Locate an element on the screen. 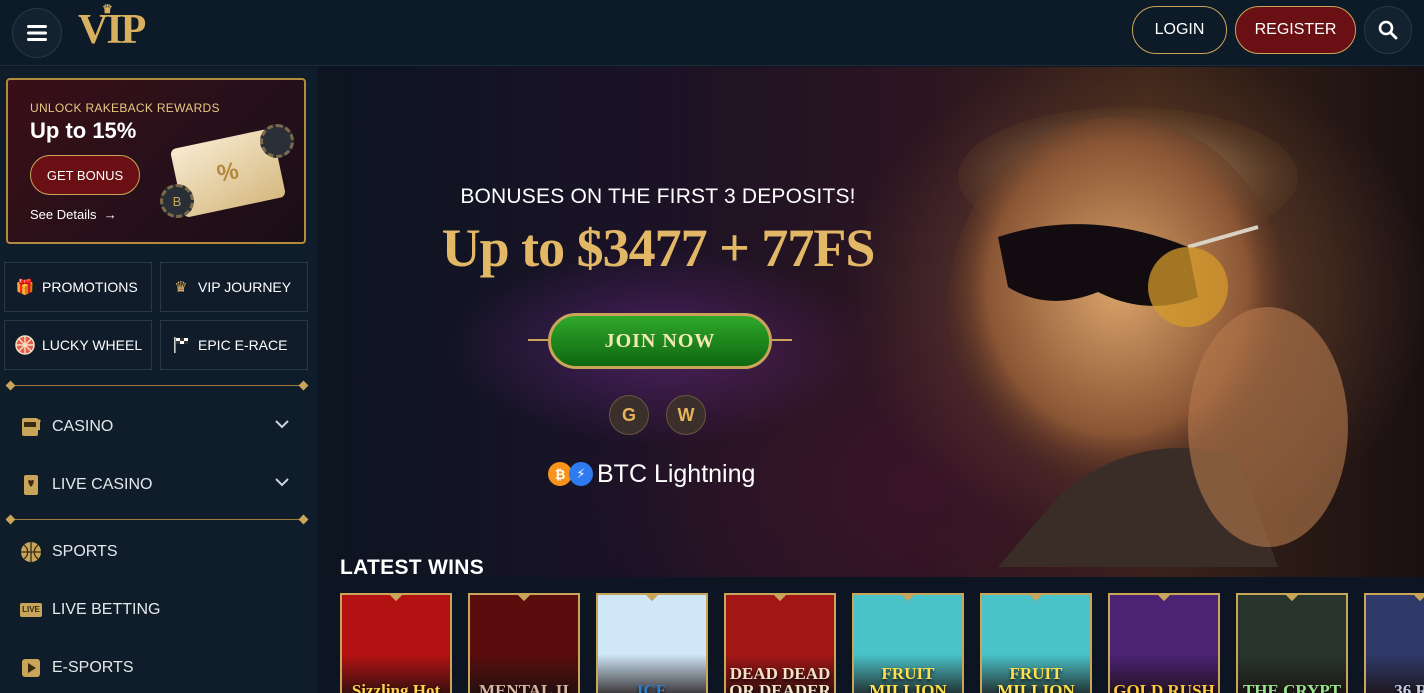 The image size is (1424, 693). search-icon is located at coordinates (1388, 30).